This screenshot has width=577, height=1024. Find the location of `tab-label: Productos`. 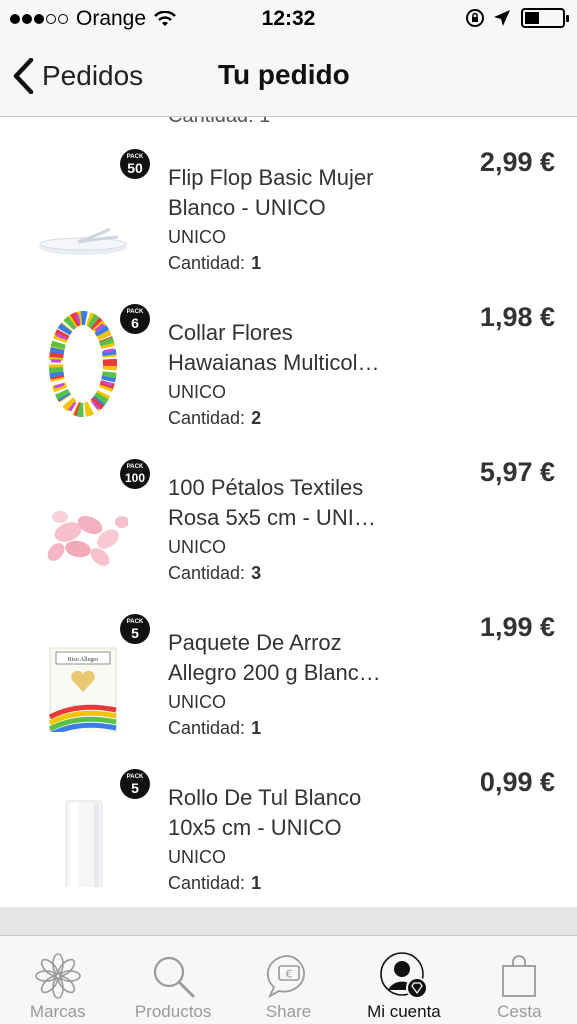

tab-label: Productos is located at coordinates (173, 1011).